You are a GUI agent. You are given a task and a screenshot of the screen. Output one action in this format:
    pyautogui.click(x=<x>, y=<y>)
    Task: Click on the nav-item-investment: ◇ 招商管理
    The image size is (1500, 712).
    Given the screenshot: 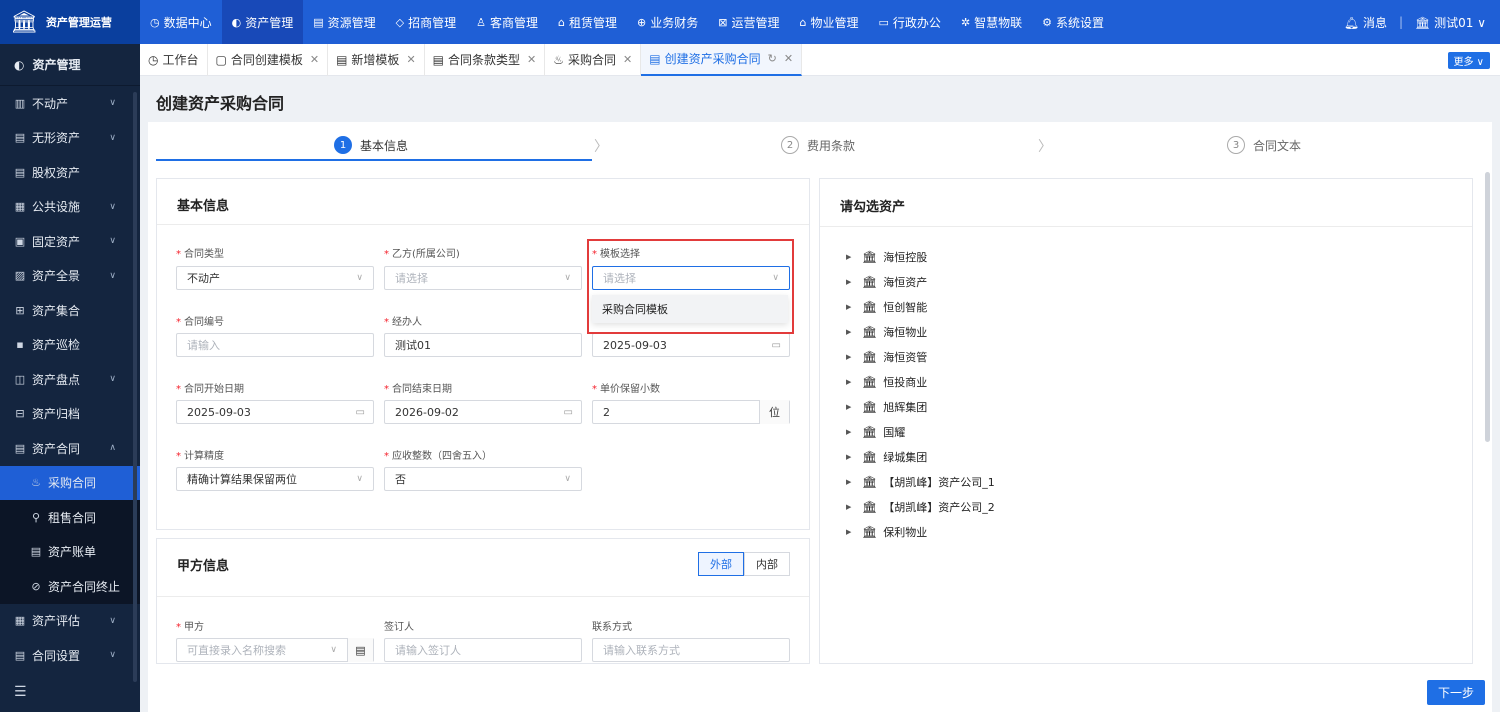 What is the action you would take?
    pyautogui.click(x=426, y=22)
    